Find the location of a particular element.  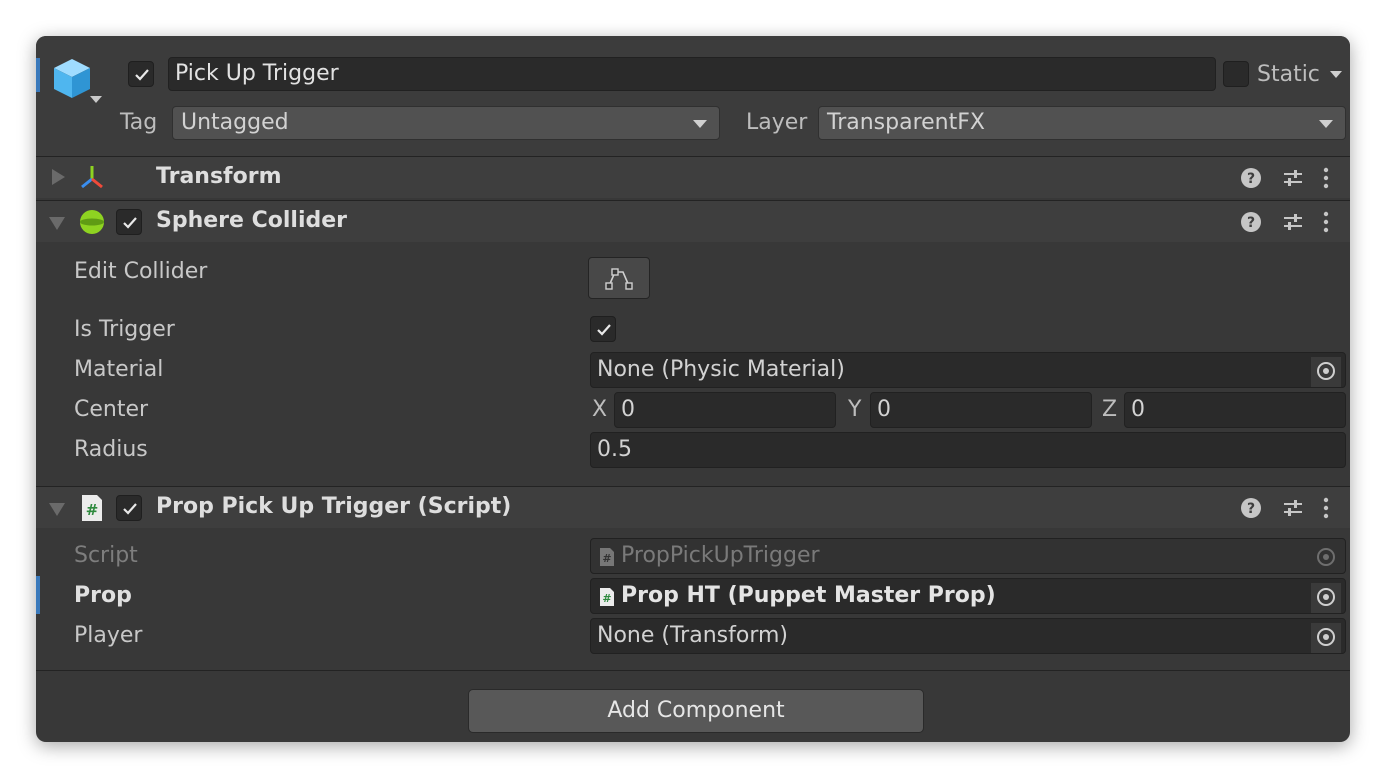

player-value: None (Transform) is located at coordinates (692, 635).